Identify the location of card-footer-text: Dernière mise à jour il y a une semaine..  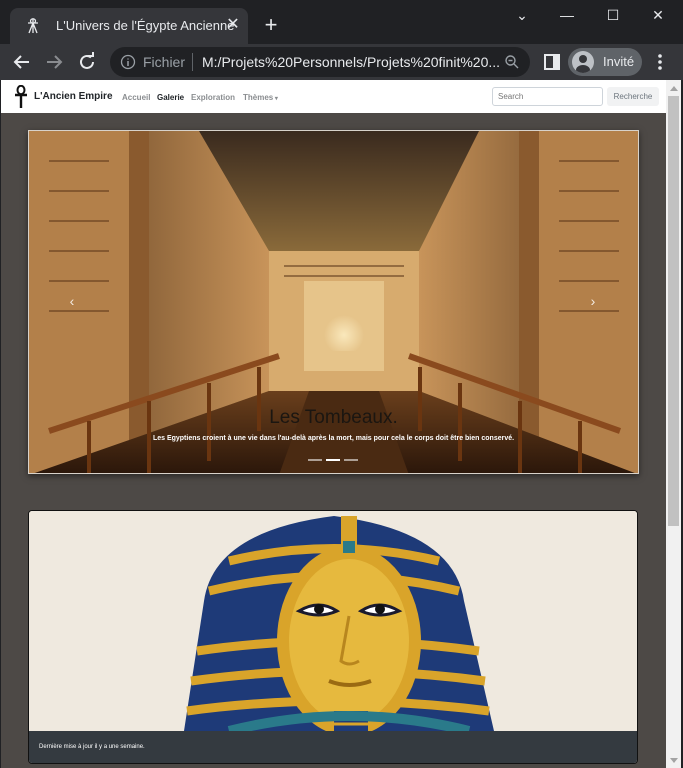
(92, 747).